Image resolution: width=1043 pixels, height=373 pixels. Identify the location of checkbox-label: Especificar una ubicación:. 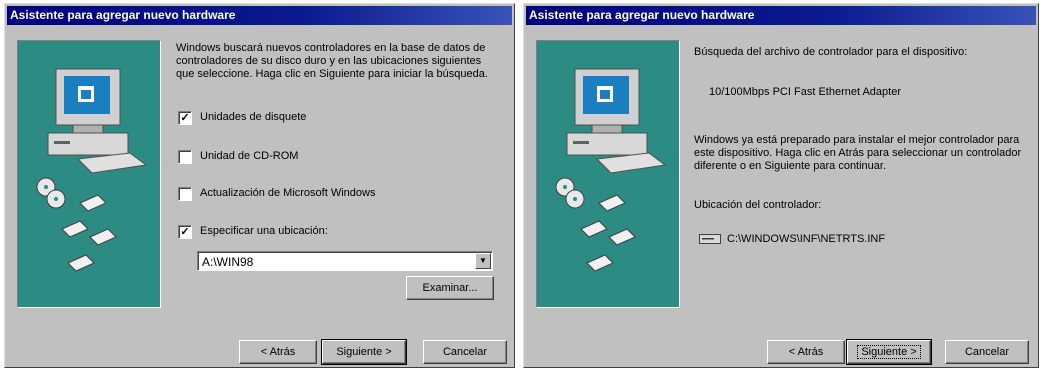
(264, 231).